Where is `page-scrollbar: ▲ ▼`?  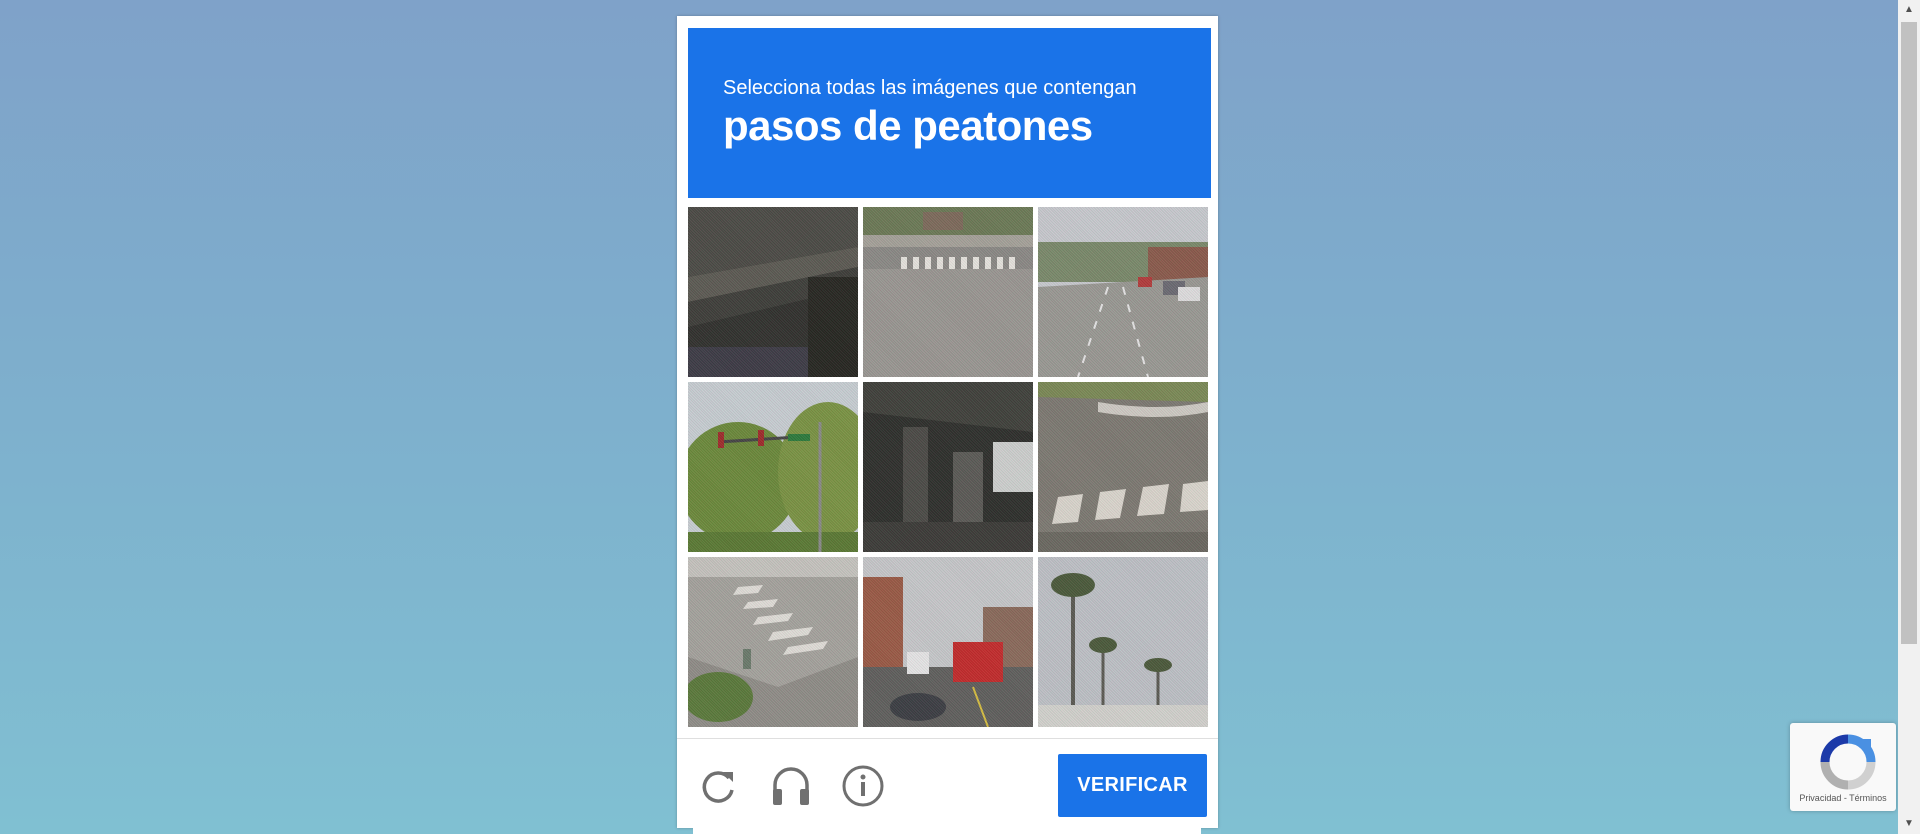
page-scrollbar: ▲ ▼ is located at coordinates (1909, 417).